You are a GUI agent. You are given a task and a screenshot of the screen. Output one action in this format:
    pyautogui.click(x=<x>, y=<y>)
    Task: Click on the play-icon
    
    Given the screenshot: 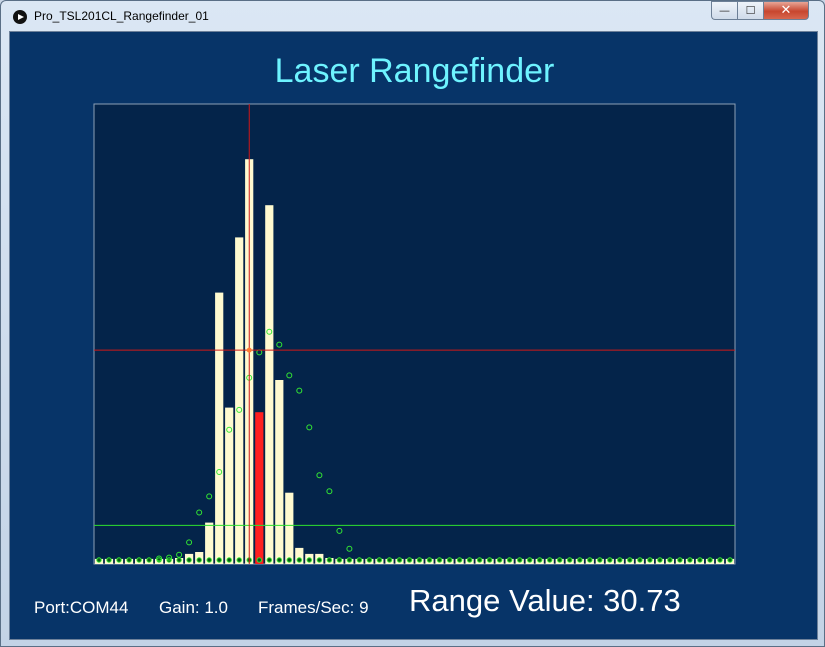 What is the action you would take?
    pyautogui.click(x=20, y=17)
    